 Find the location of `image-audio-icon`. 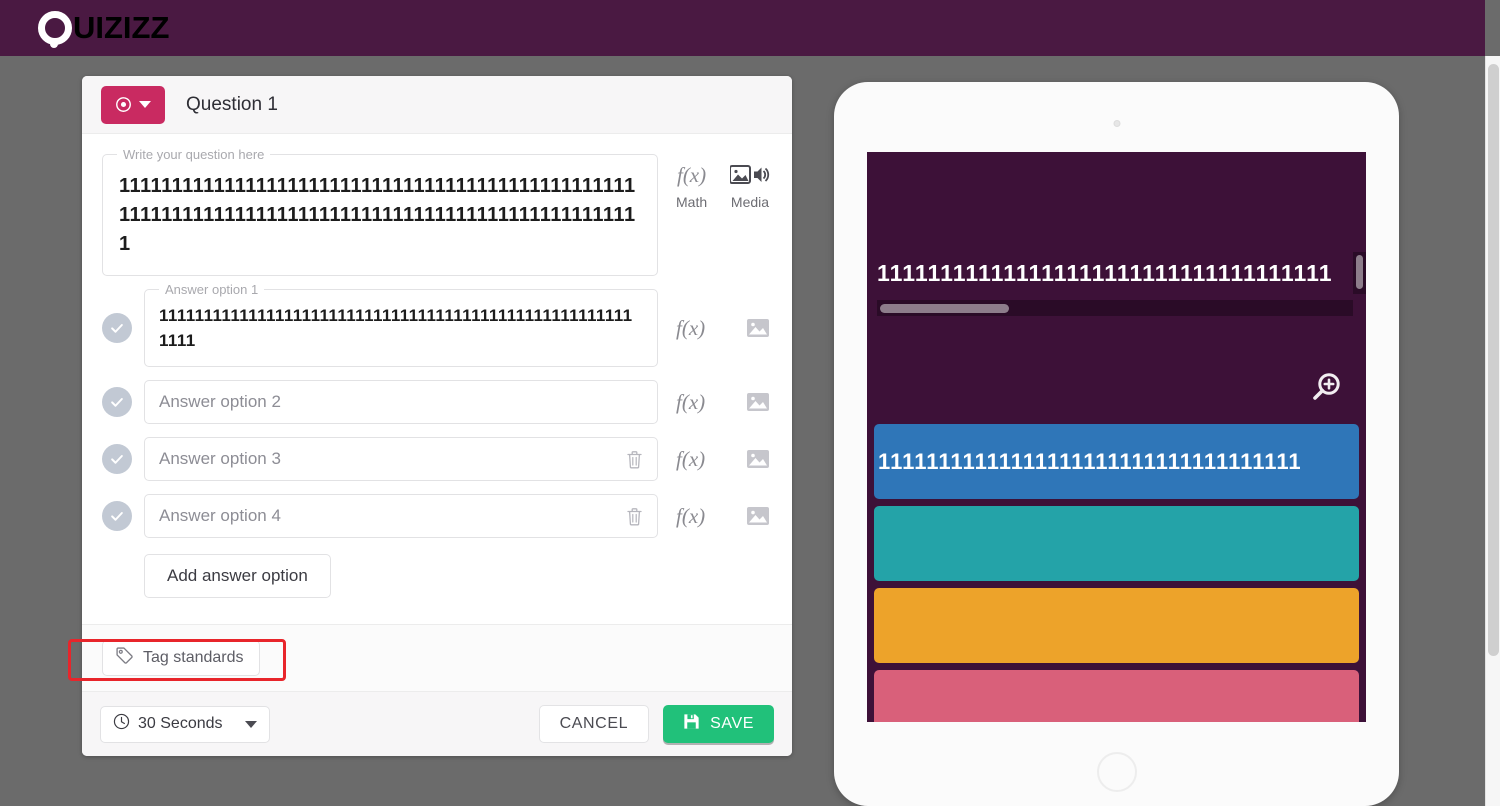

image-audio-icon is located at coordinates (750, 175).